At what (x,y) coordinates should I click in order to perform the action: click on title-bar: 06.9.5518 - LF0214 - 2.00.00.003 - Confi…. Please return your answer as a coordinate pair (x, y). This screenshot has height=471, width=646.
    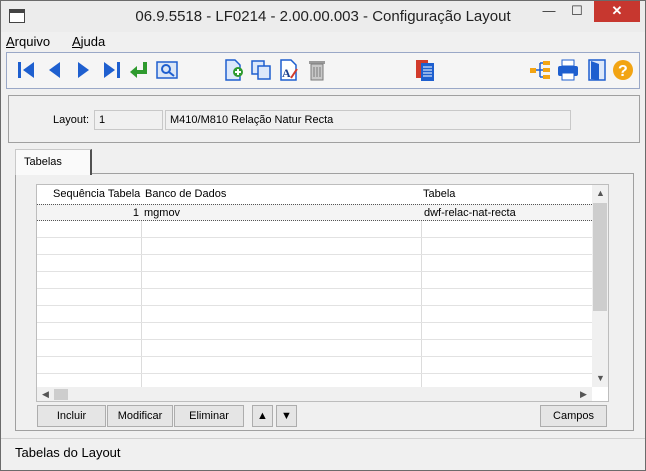
    Looking at the image, I should click on (323, 16).